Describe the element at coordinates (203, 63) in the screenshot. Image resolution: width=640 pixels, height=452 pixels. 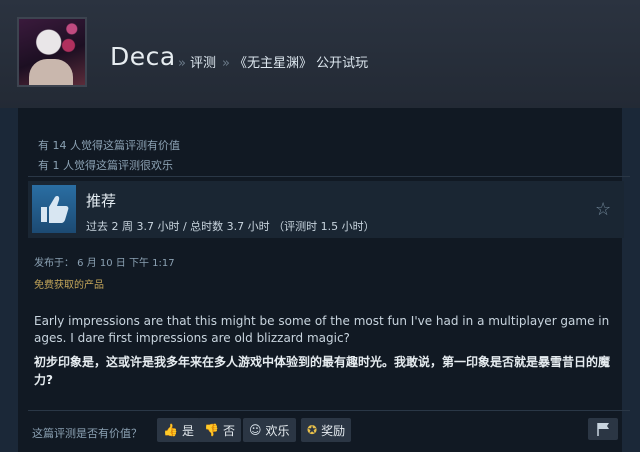
I see `breadcrumb-reviews: 评测` at that location.